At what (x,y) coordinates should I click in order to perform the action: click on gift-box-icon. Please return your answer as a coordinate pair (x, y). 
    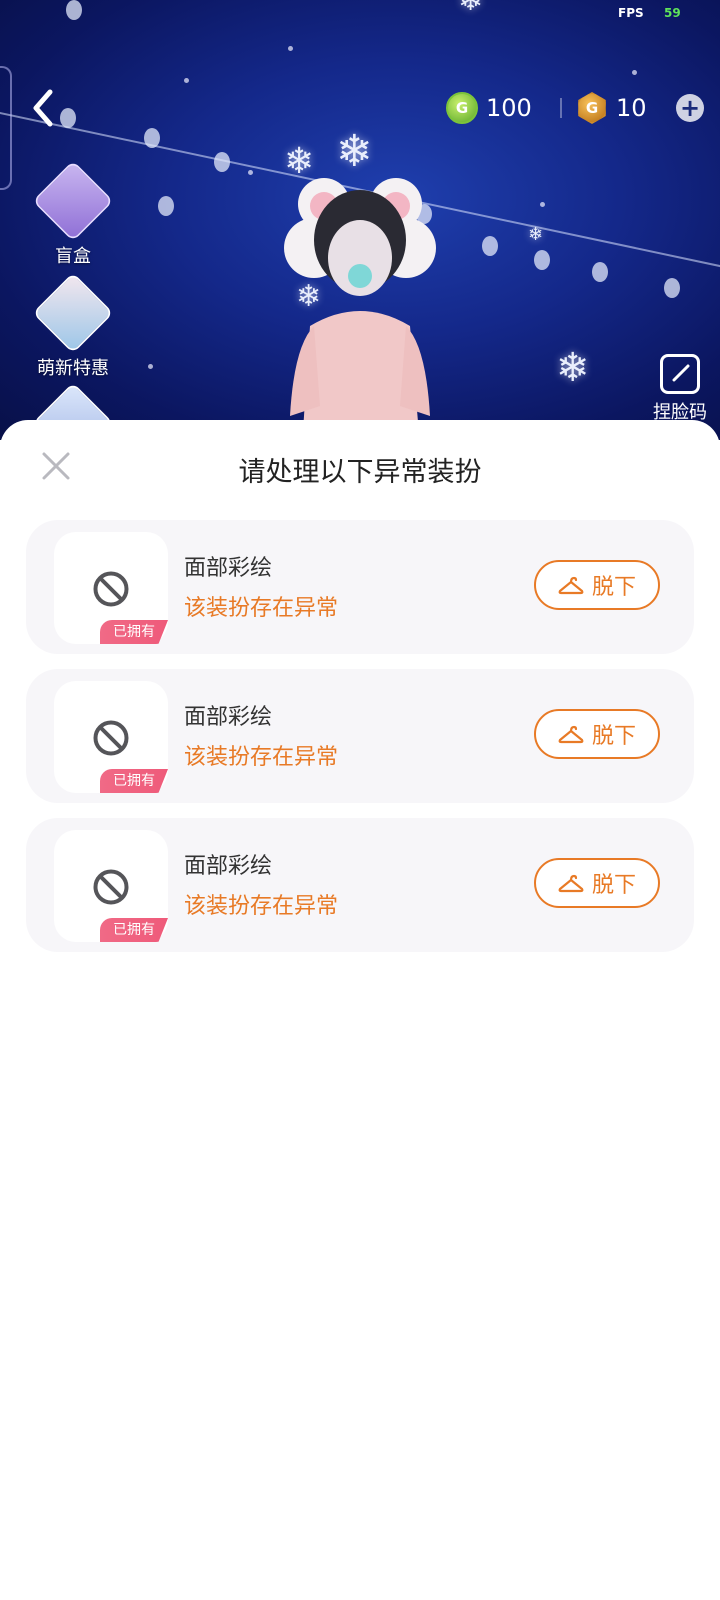
    Looking at the image, I should click on (73, 201).